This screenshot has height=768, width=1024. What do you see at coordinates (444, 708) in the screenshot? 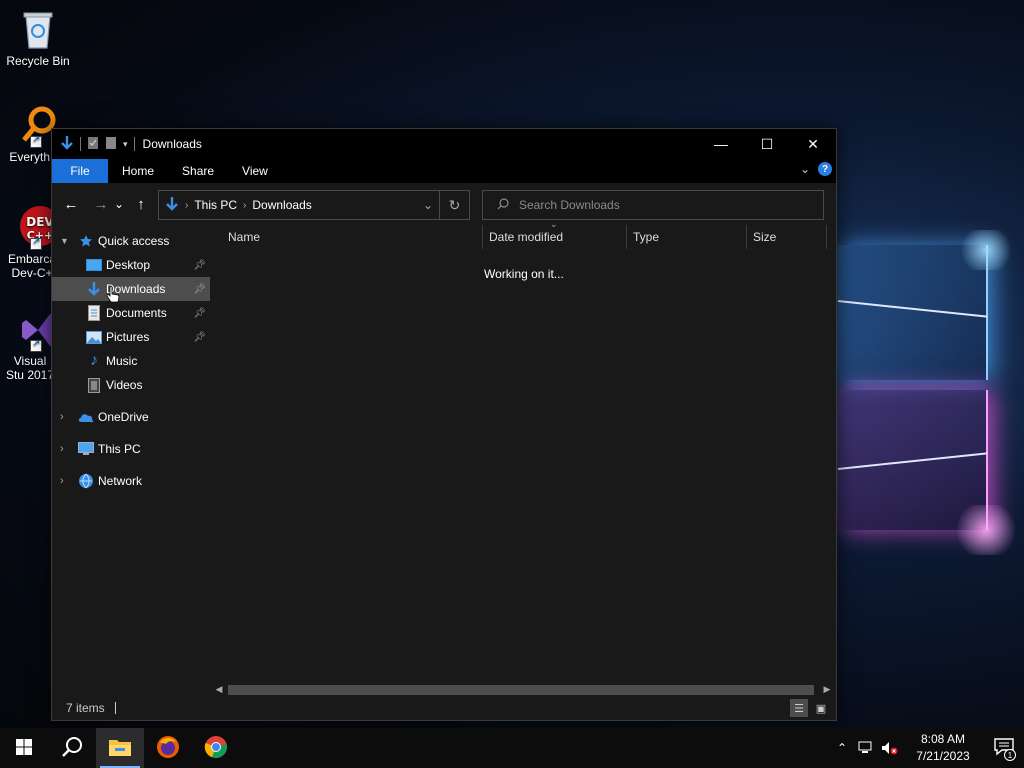
I see `status-bar: 7 items ☰ ▣` at bounding box center [444, 708].